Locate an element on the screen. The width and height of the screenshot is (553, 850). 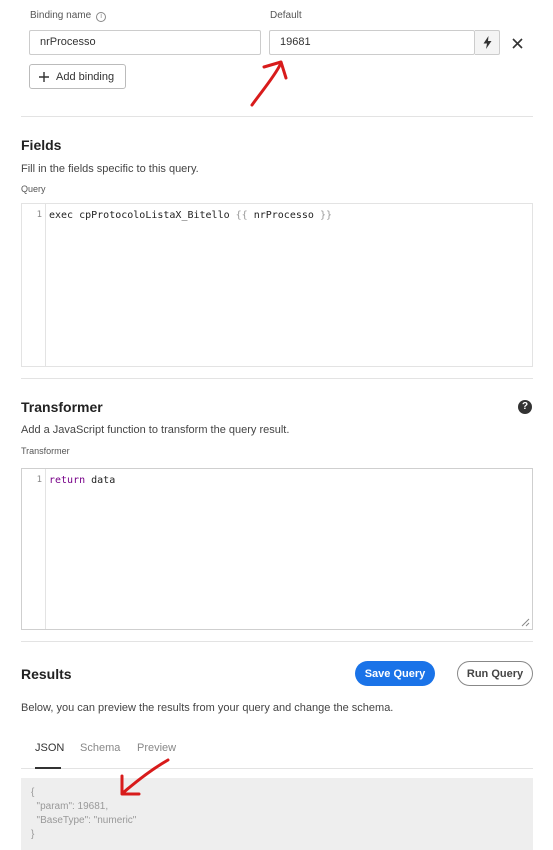
default-label: Default is located at coordinates (286, 15).